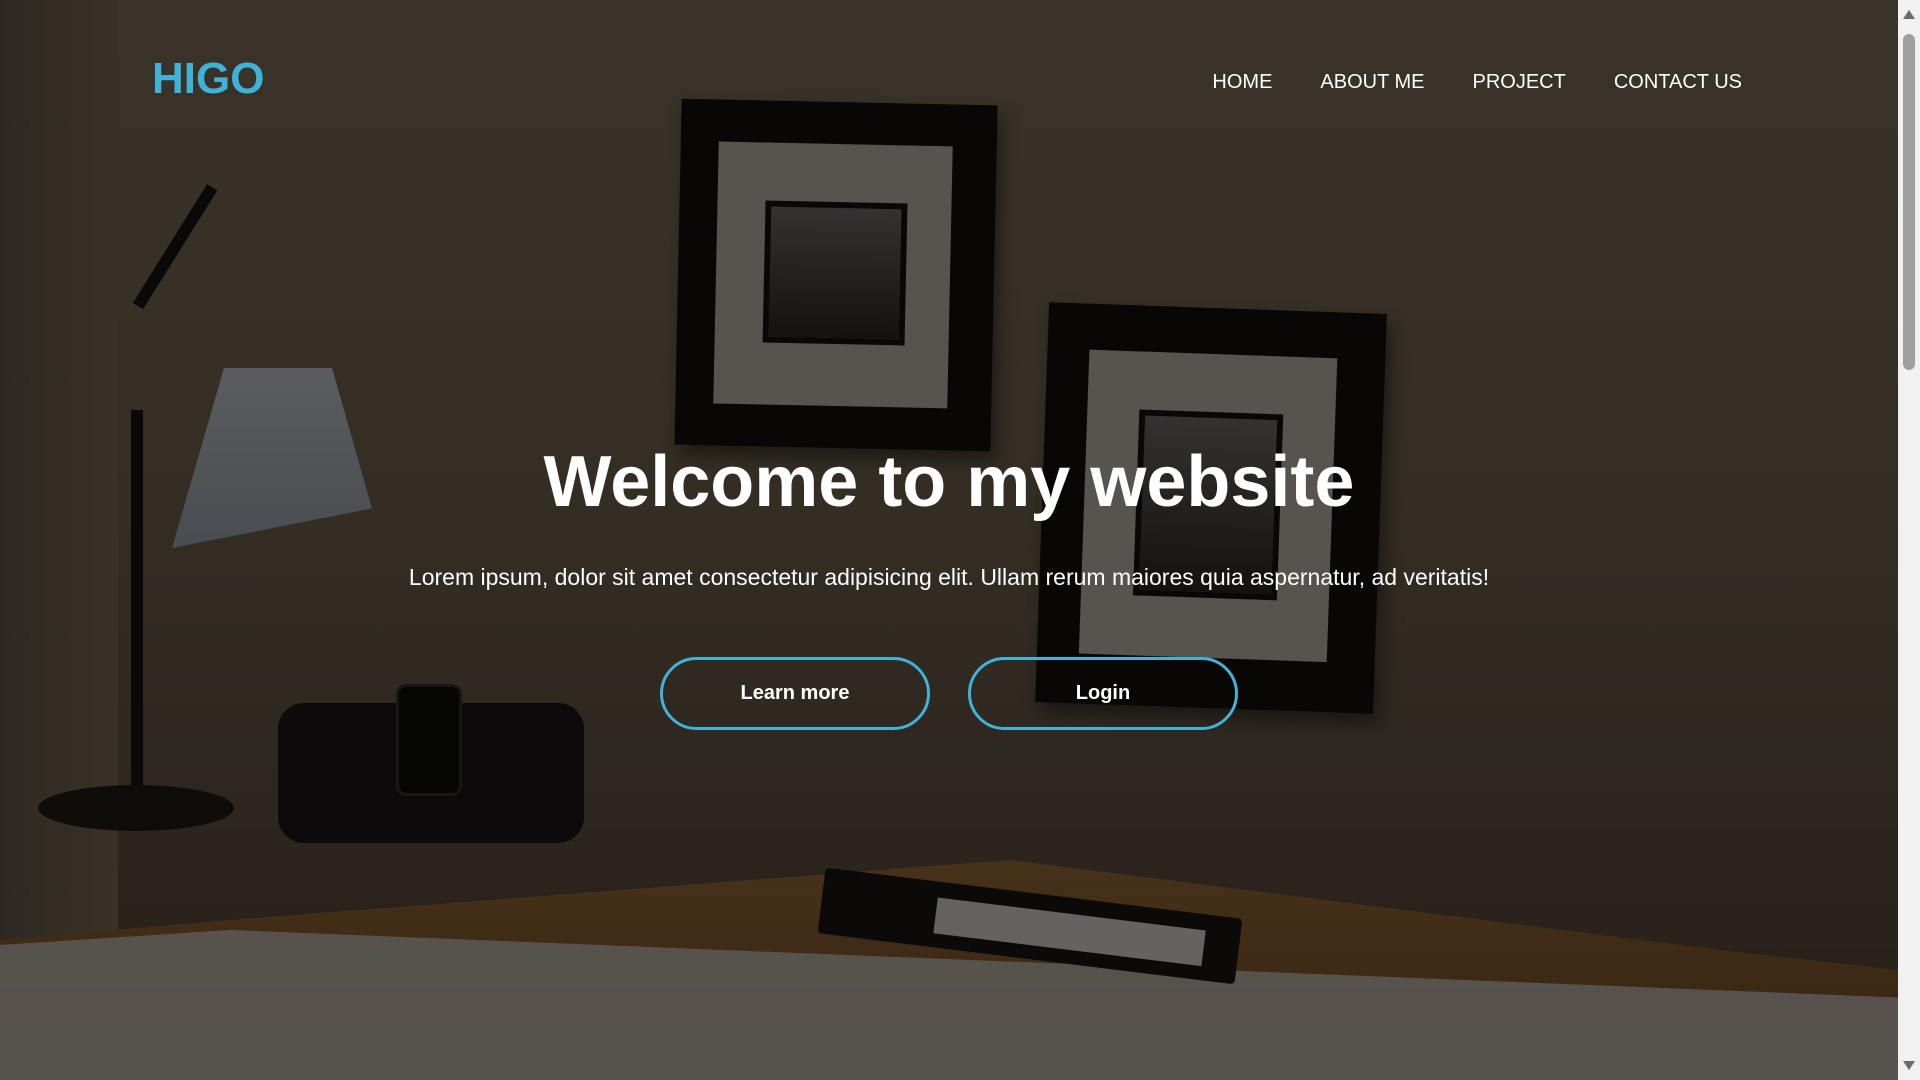 This screenshot has height=1080, width=1920. Describe the element at coordinates (208, 79) in the screenshot. I see `site-logo: HIGO` at that location.